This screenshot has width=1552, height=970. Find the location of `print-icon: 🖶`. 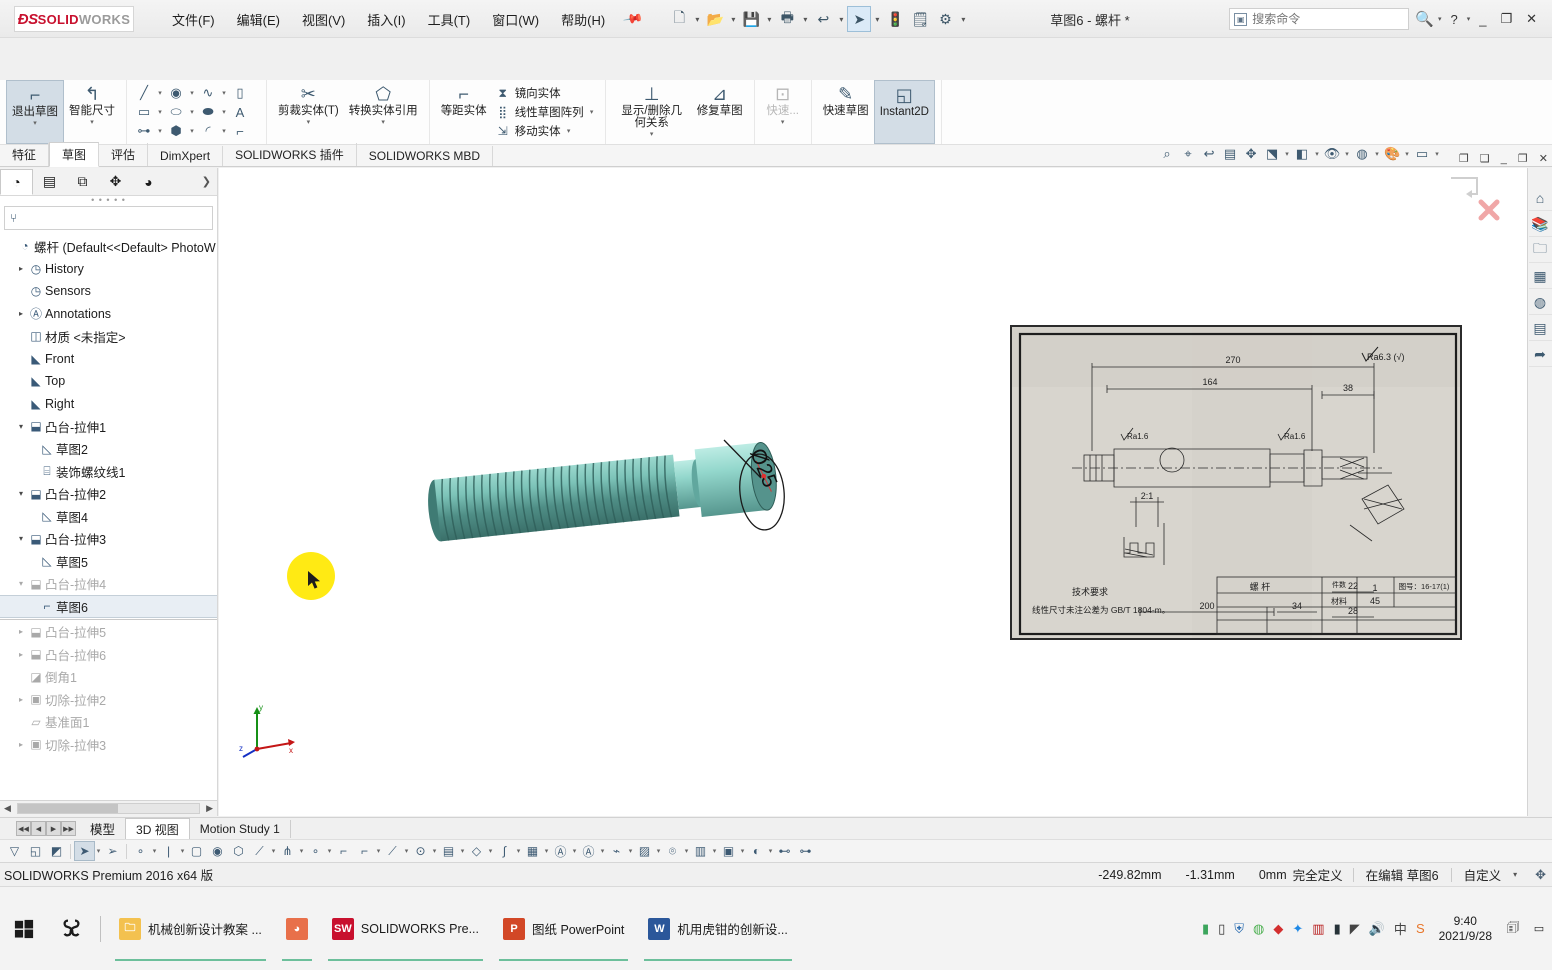

print-icon: 🖶 is located at coordinates (787, 19).